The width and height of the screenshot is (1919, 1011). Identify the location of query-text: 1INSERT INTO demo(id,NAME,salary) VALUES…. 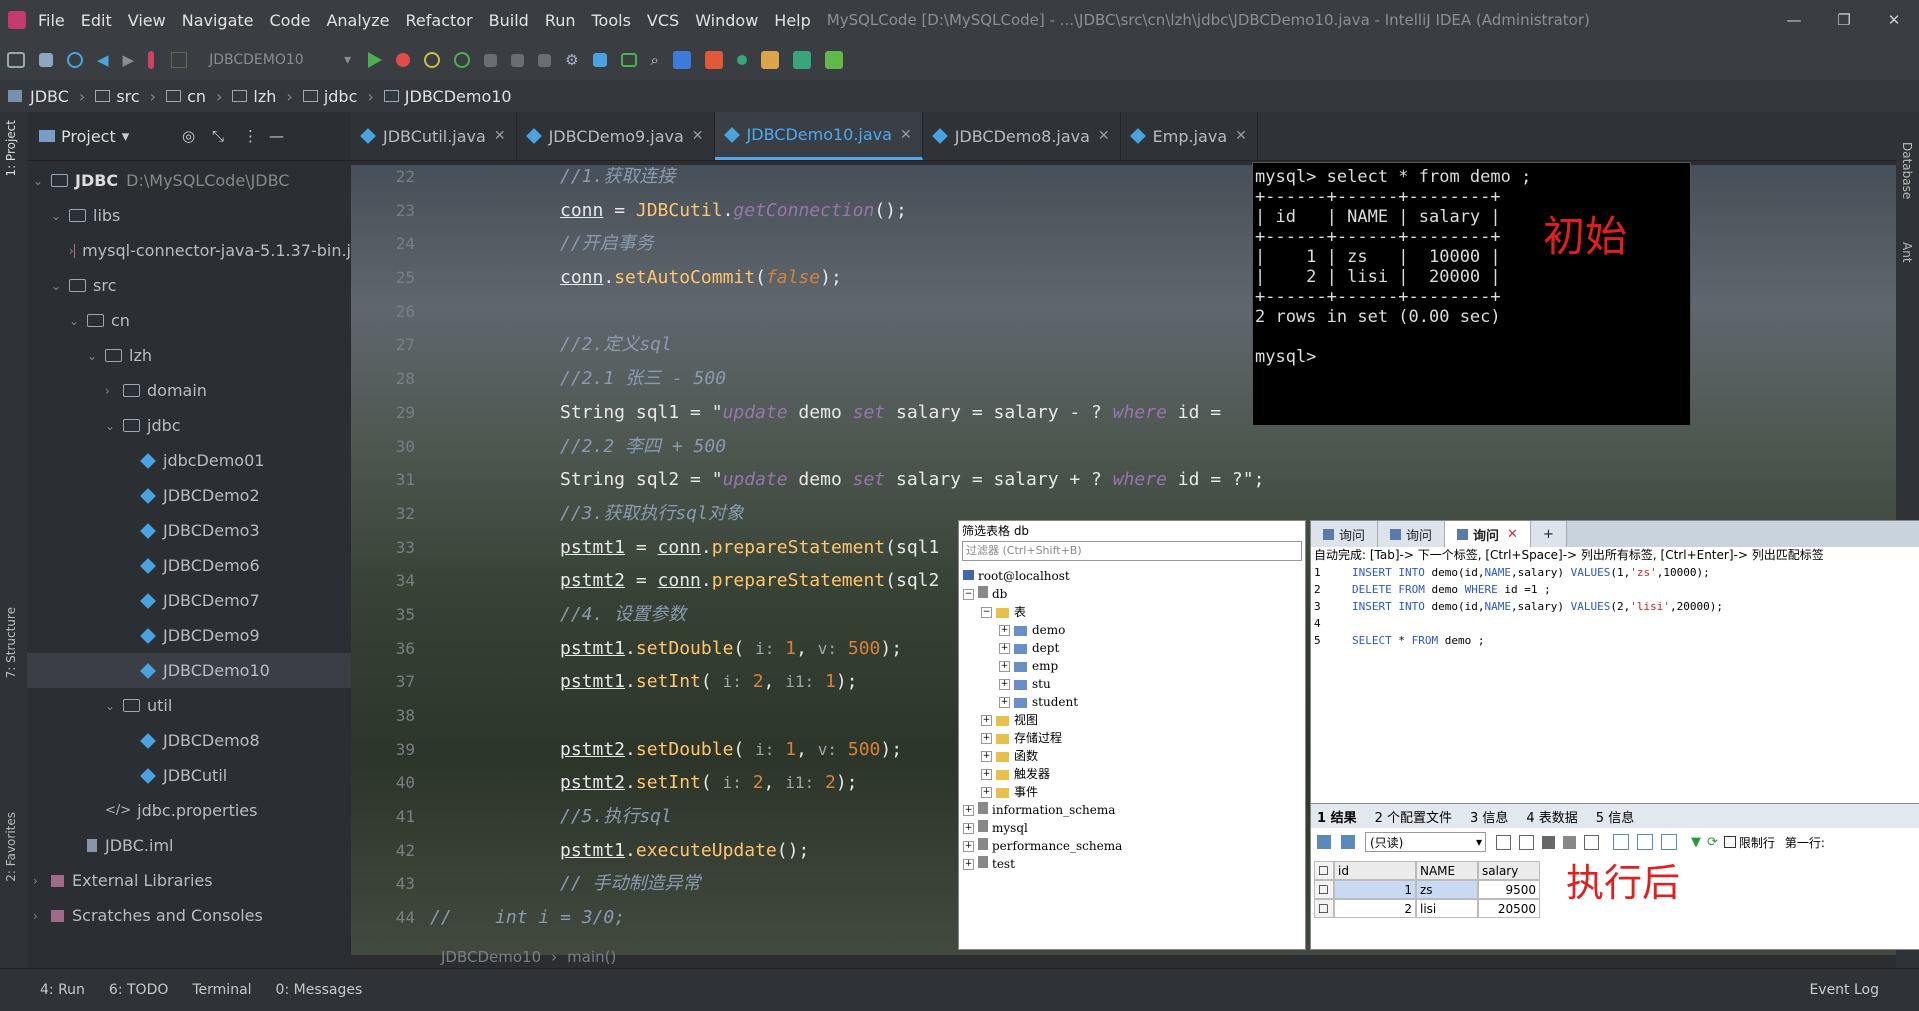
(1615, 606).